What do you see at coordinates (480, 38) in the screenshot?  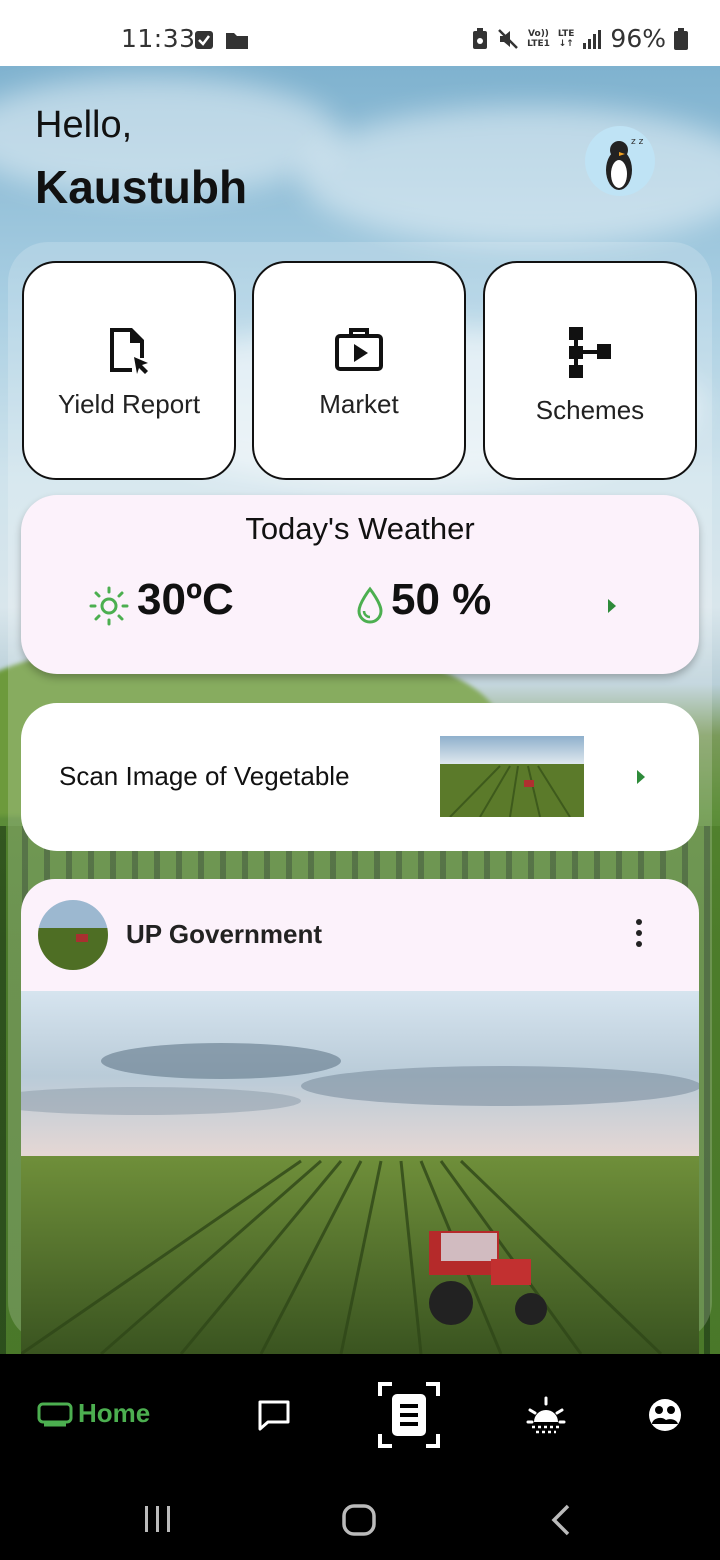 I see `battery-saver-icon` at bounding box center [480, 38].